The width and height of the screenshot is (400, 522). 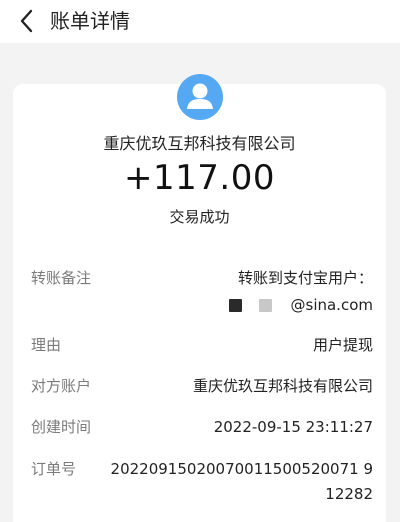 I want to click on merchant-name: 重庆优玖互邦科技有限公司, so click(x=199, y=143).